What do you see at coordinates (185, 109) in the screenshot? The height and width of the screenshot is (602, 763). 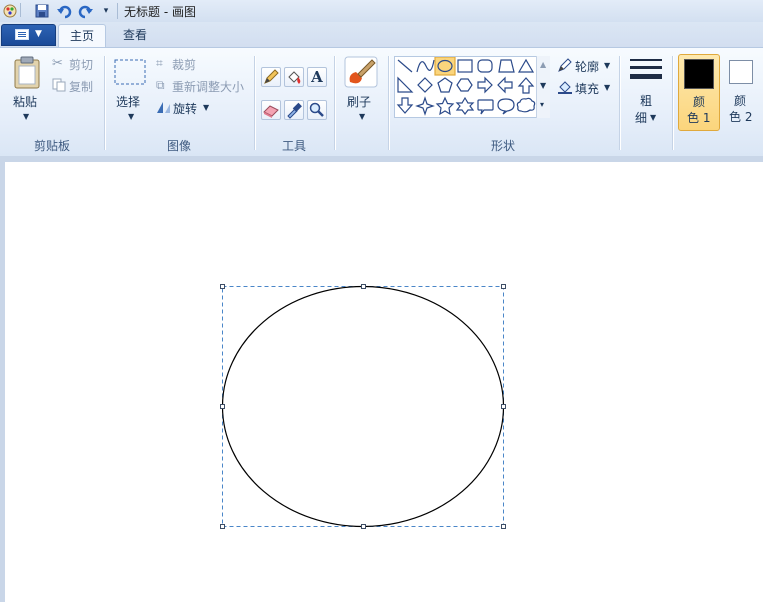 I see `rotate-label: 旋转` at bounding box center [185, 109].